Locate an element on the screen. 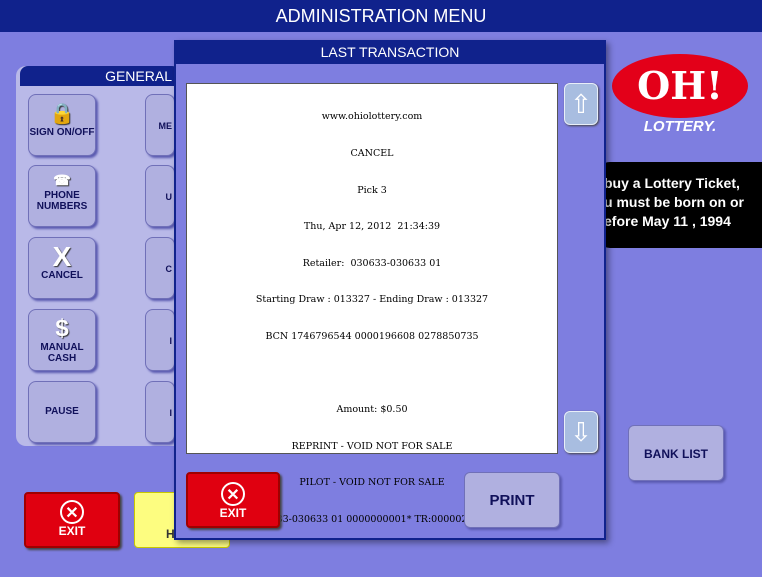 Image resolution: width=762 pixels, height=577 pixels. partial-button-3: C is located at coordinates (160, 268).